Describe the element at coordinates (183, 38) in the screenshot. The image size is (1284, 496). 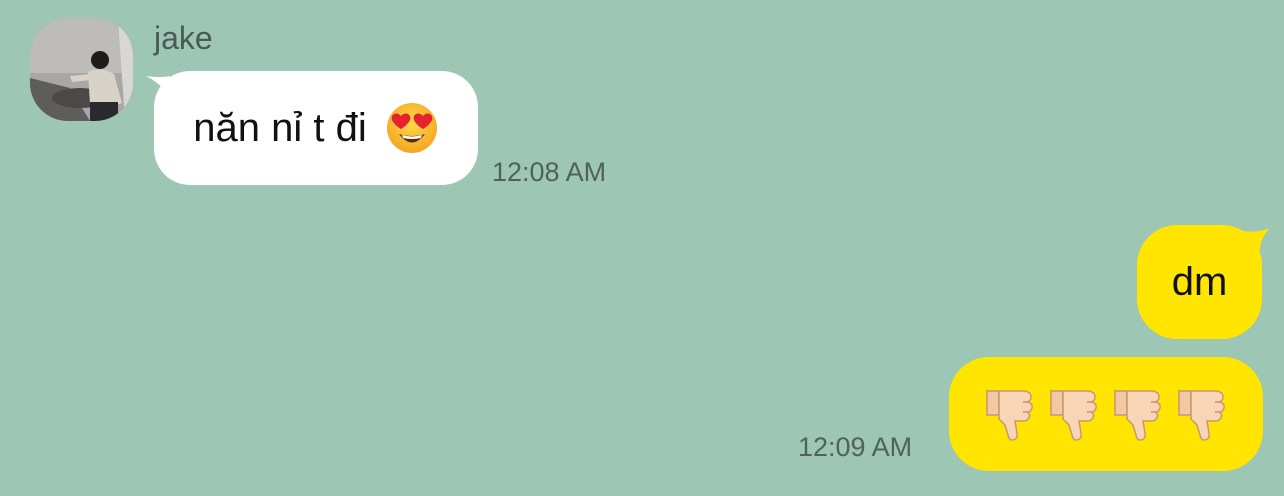
I see `sender-name: jake` at that location.